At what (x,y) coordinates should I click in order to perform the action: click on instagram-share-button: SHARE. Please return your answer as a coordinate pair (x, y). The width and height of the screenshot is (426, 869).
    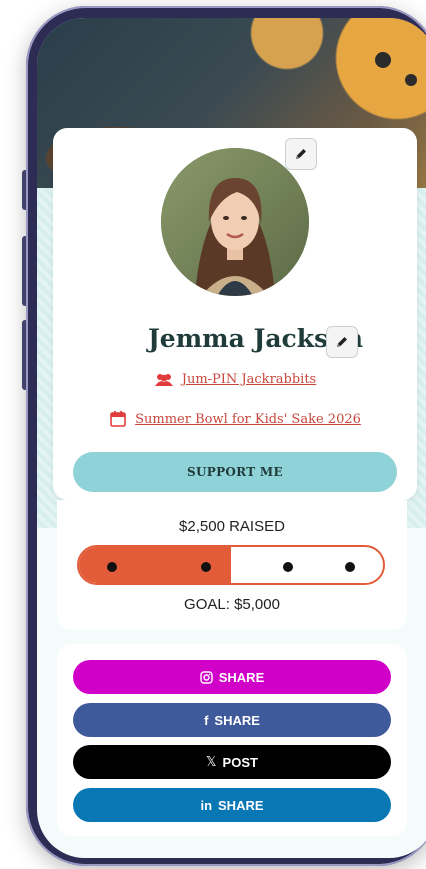
    Looking at the image, I should click on (232, 677).